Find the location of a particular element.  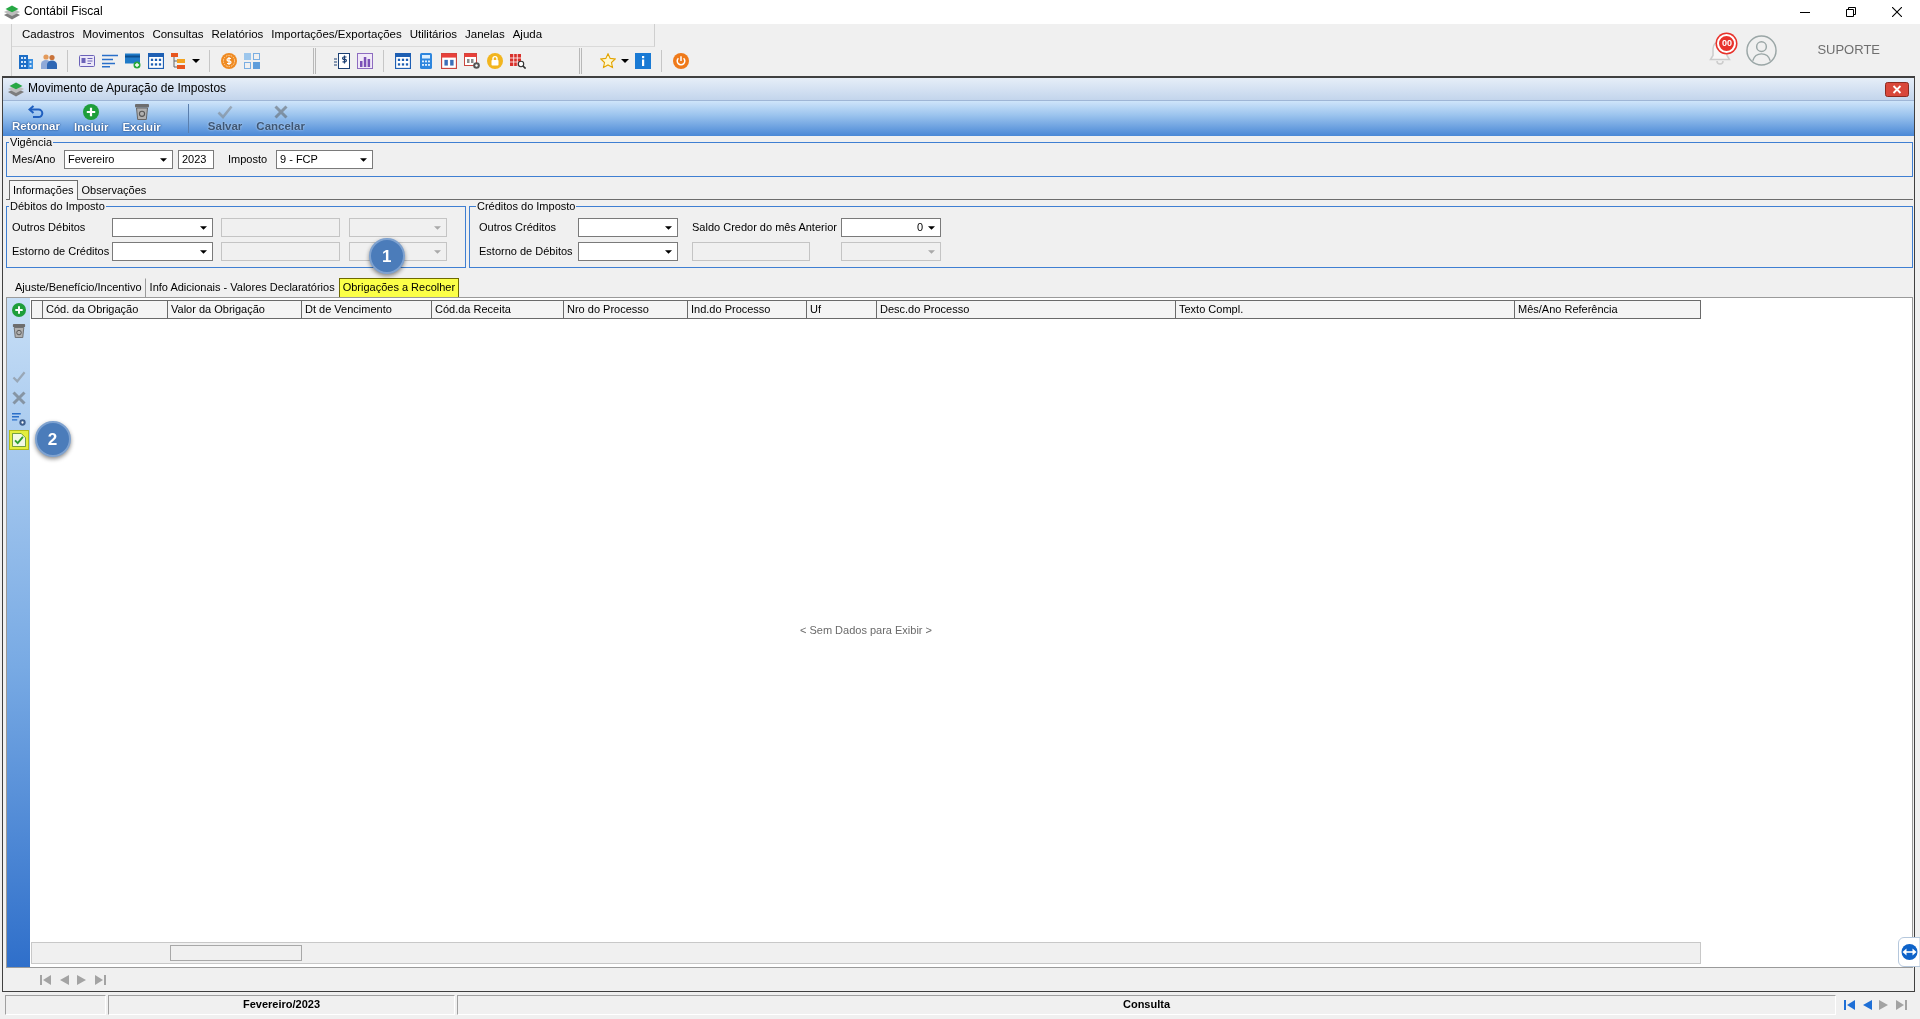

column-header: Cód.da Receita is located at coordinates (498, 309).